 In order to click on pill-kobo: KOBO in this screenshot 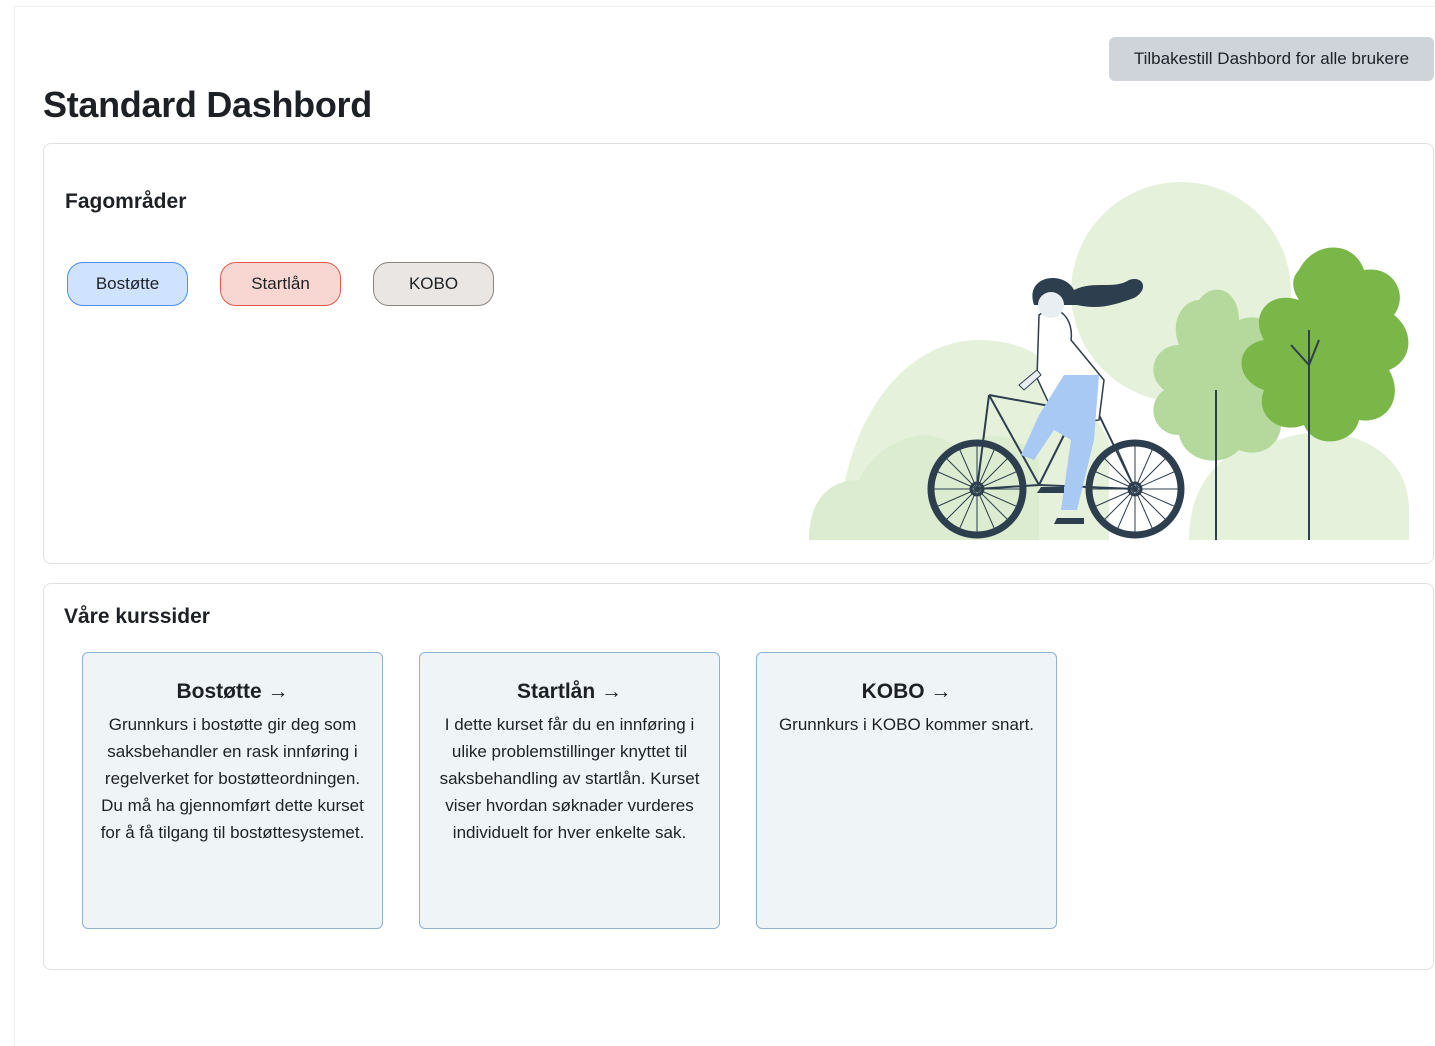, I will do `click(433, 284)`.